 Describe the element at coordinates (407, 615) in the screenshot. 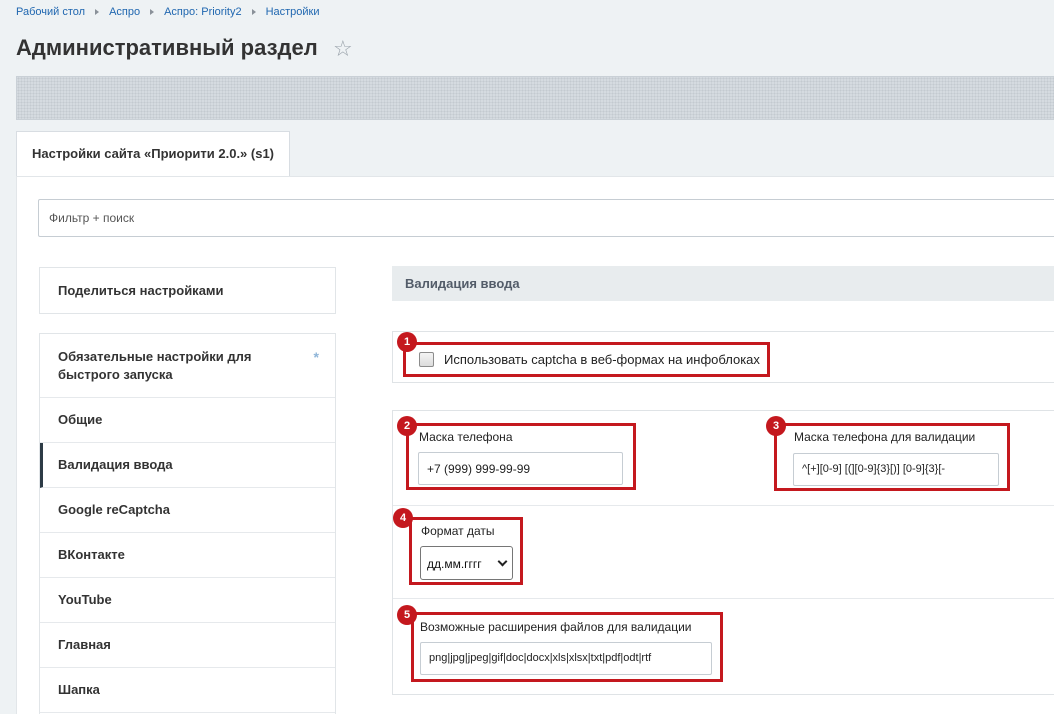

I see `annotation-badge: 5` at that location.